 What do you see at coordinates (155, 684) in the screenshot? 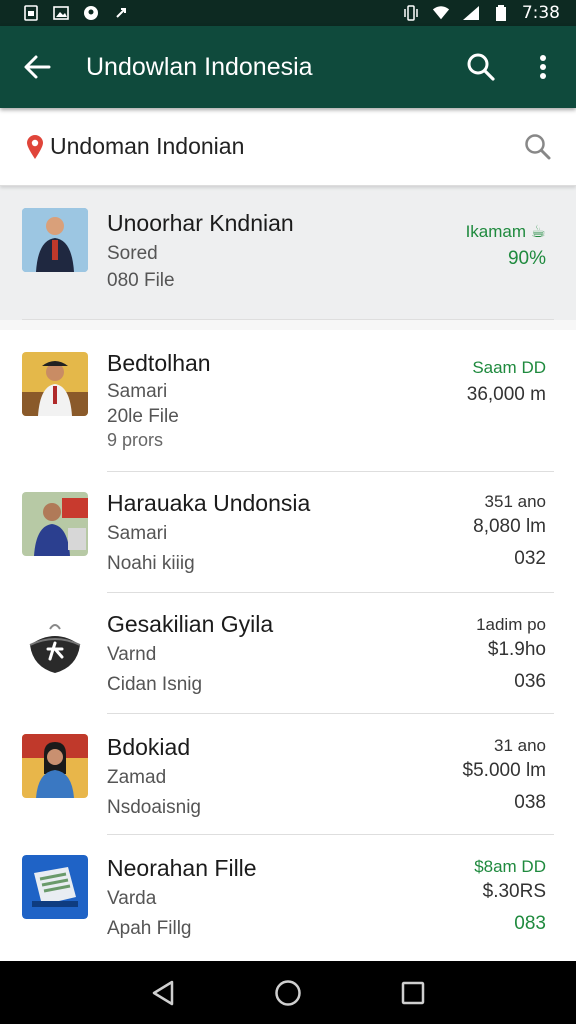
I see `item-detail: Cidan Isnig` at bounding box center [155, 684].